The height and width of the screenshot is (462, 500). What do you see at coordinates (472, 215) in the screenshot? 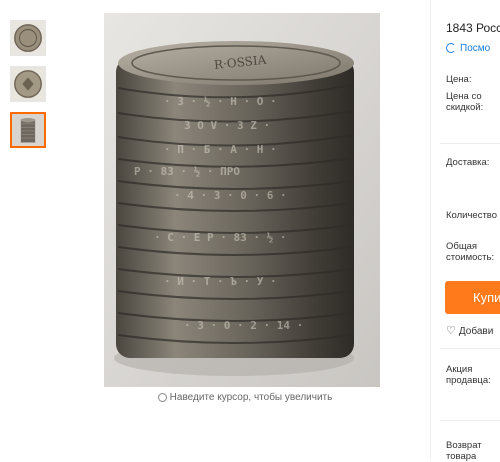
I see `quantity-label: Количество` at bounding box center [472, 215].